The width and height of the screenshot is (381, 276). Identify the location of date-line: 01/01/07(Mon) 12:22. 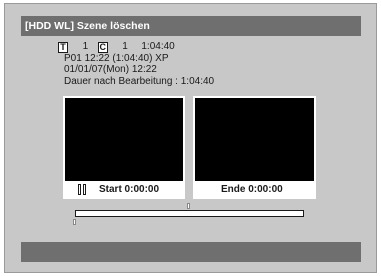
(110, 69).